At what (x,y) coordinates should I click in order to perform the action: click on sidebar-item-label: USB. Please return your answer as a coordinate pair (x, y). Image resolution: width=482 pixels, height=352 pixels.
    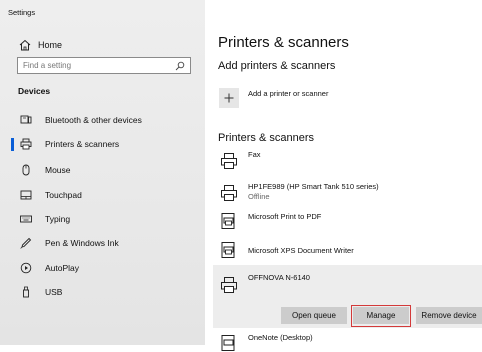
    Looking at the image, I should click on (54, 292).